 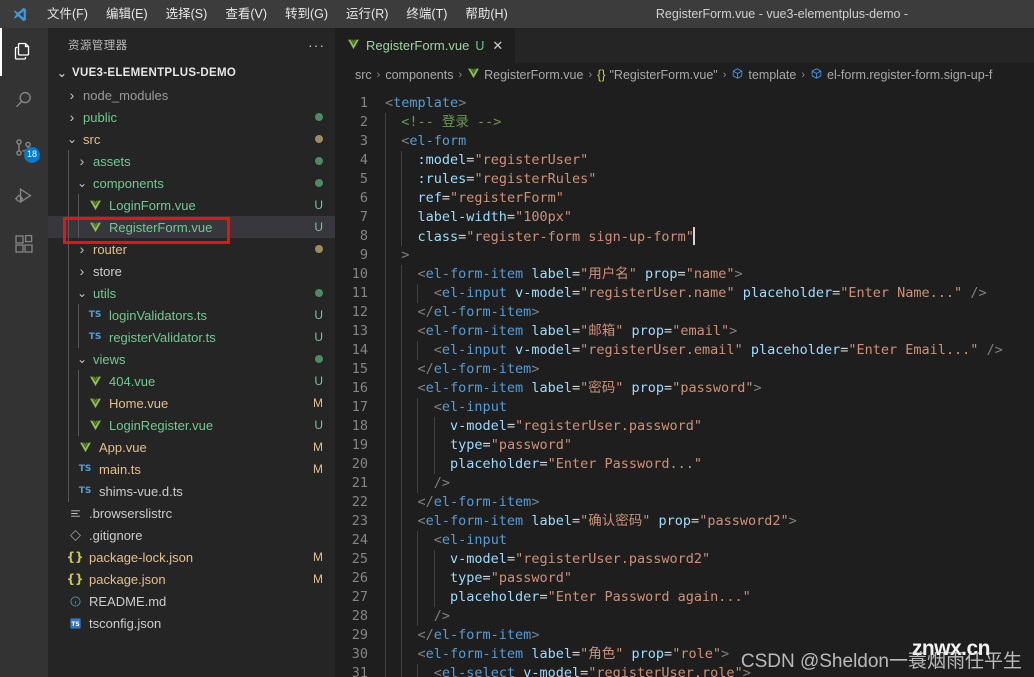 What do you see at coordinates (367, 14) in the screenshot?
I see `menu-run: 运行(R)` at bounding box center [367, 14].